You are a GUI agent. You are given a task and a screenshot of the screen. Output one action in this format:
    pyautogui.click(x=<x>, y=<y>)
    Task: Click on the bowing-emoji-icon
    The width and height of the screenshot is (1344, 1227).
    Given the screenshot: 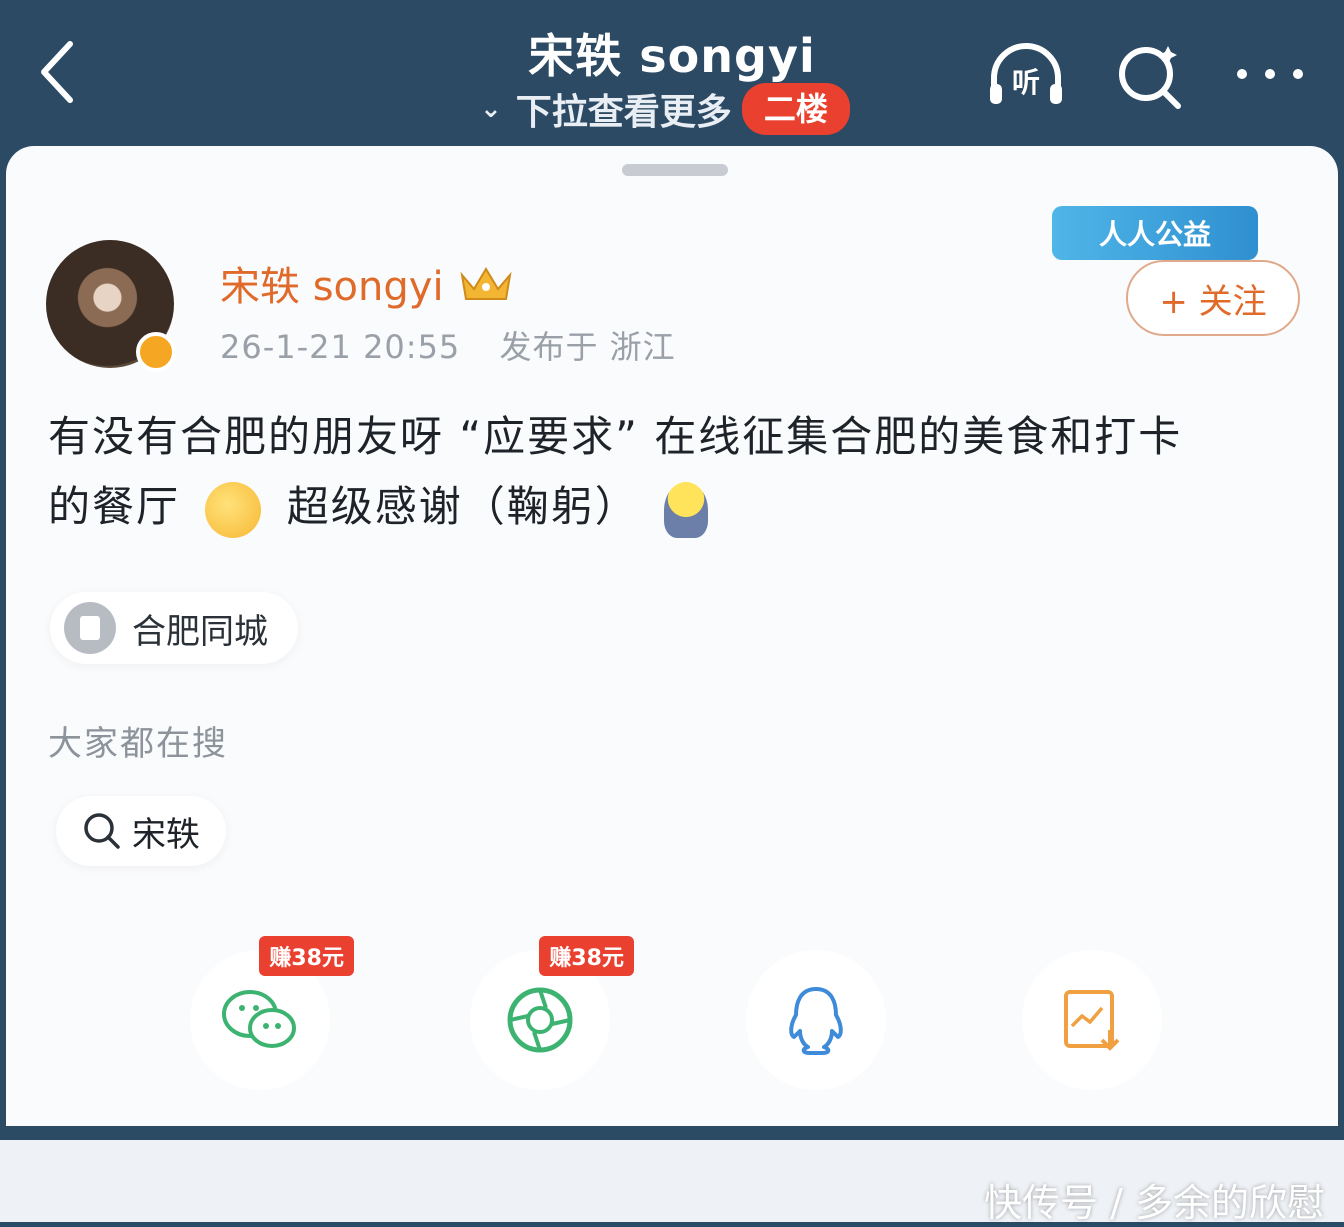 What is the action you would take?
    pyautogui.click(x=686, y=509)
    